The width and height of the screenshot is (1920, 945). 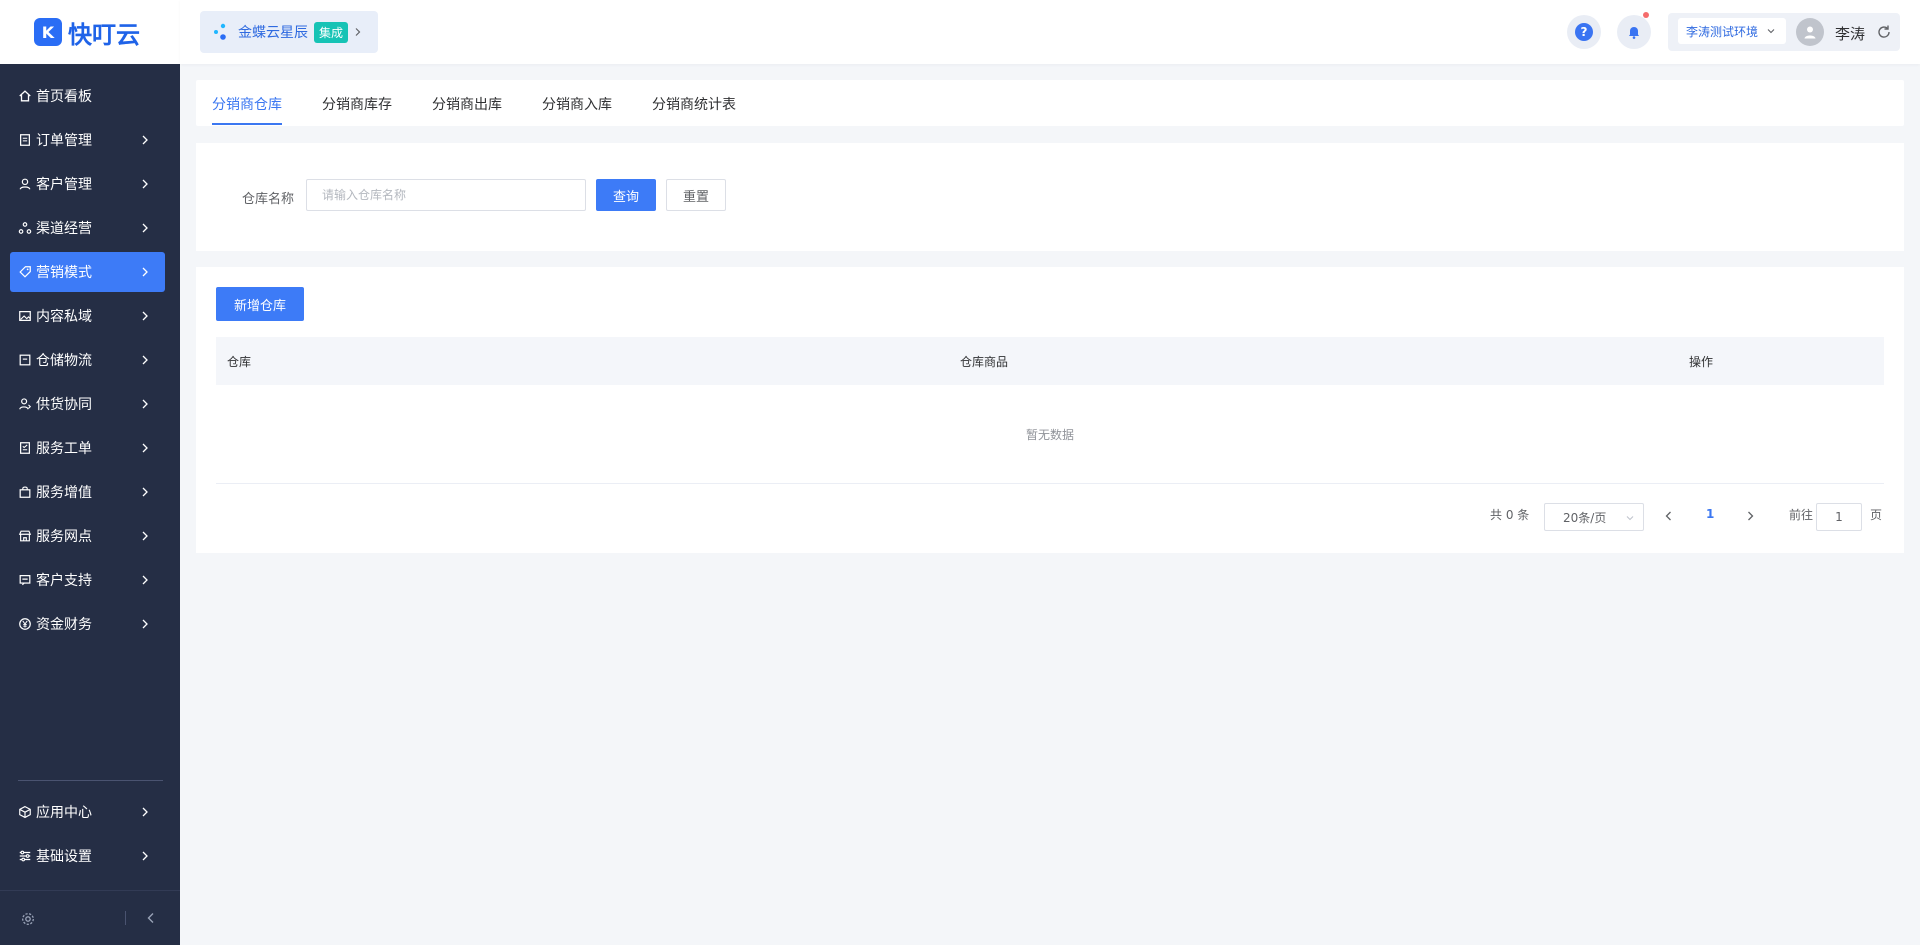 I want to click on active-tab-indicator, so click(x=247, y=124).